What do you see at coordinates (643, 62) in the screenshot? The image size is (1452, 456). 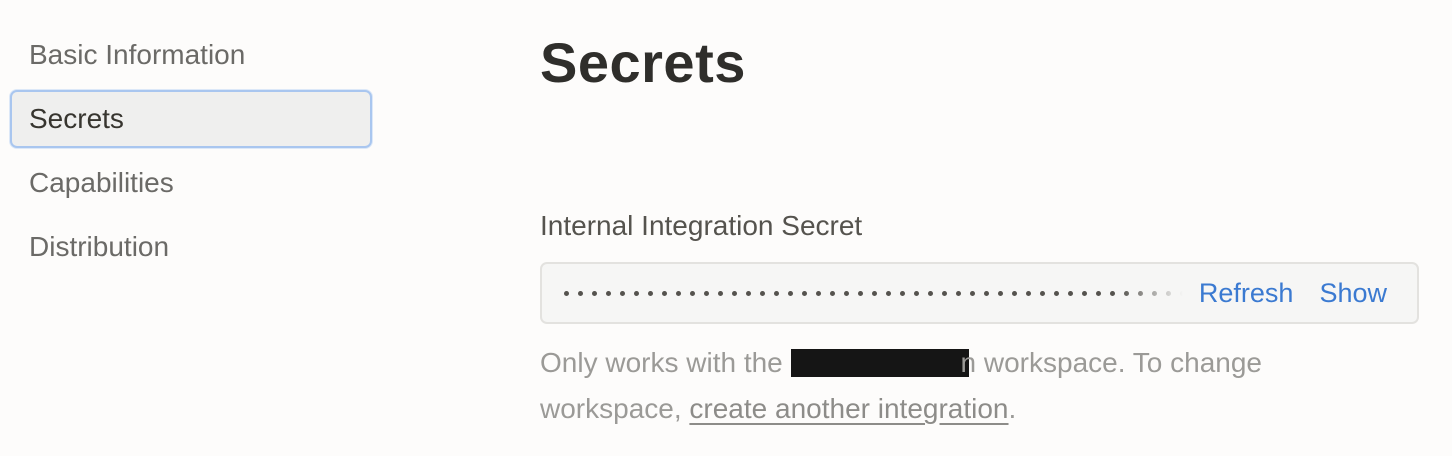 I see `page-title: Secrets` at bounding box center [643, 62].